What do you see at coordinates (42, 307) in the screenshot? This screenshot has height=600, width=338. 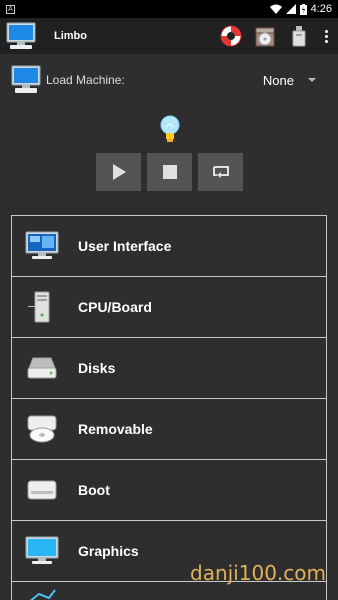 I see `tower-icon` at bounding box center [42, 307].